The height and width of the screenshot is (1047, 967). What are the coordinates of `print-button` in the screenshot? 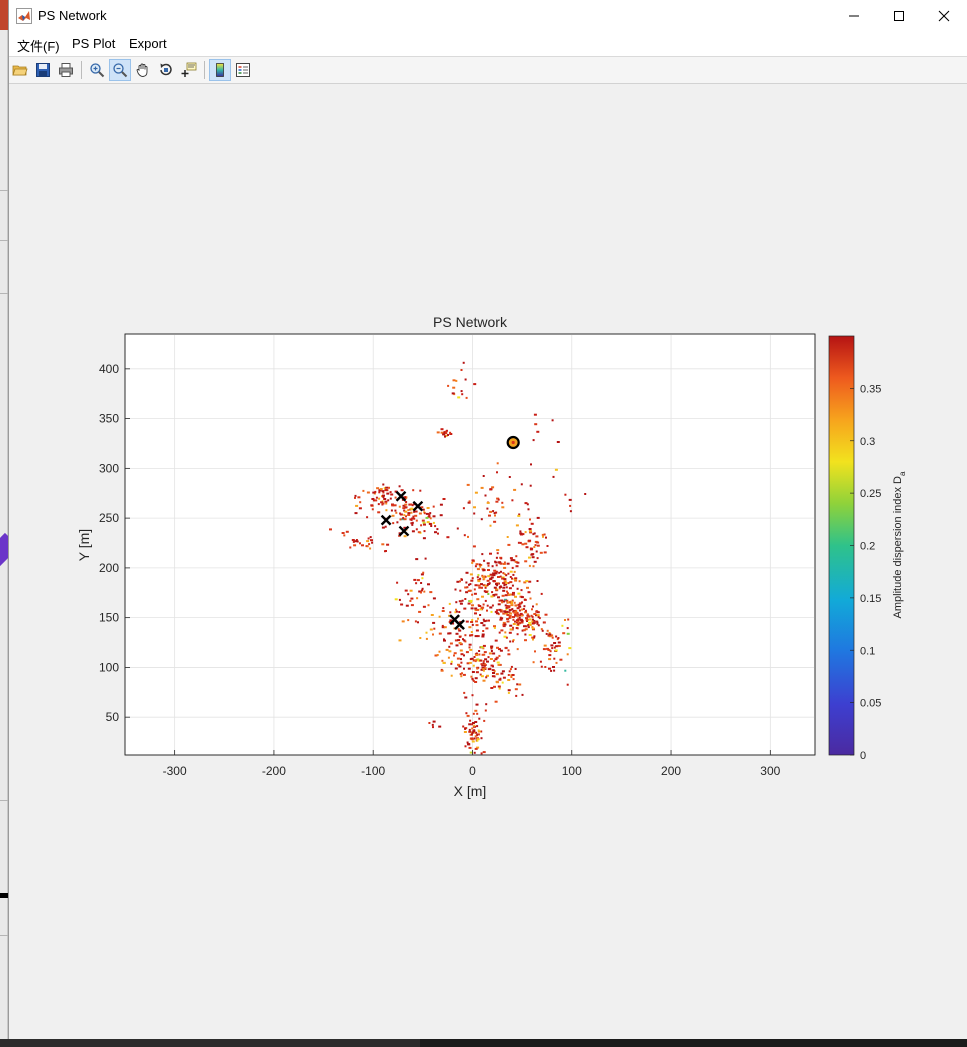 It's located at (66, 70).